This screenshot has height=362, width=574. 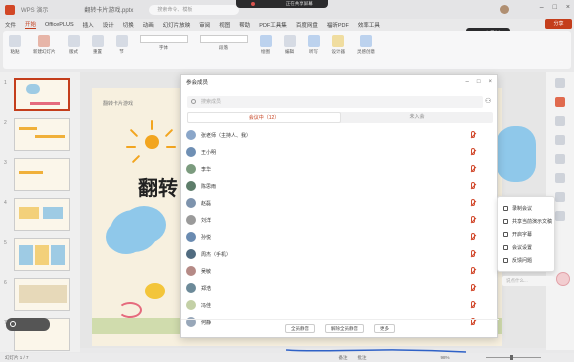 I want to click on drawing-button: 绘图, so click(x=265, y=45).